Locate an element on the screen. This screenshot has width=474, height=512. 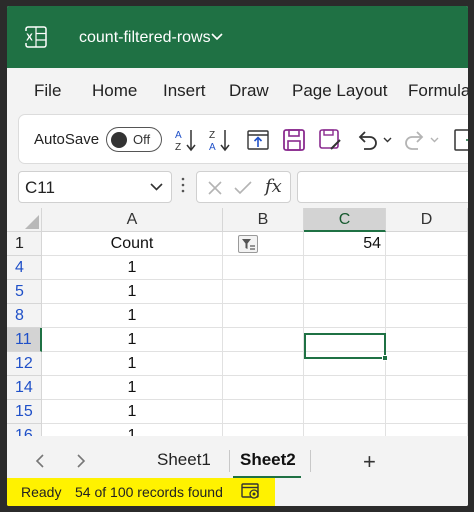
chevron-right-icon is located at coordinates (81, 461).